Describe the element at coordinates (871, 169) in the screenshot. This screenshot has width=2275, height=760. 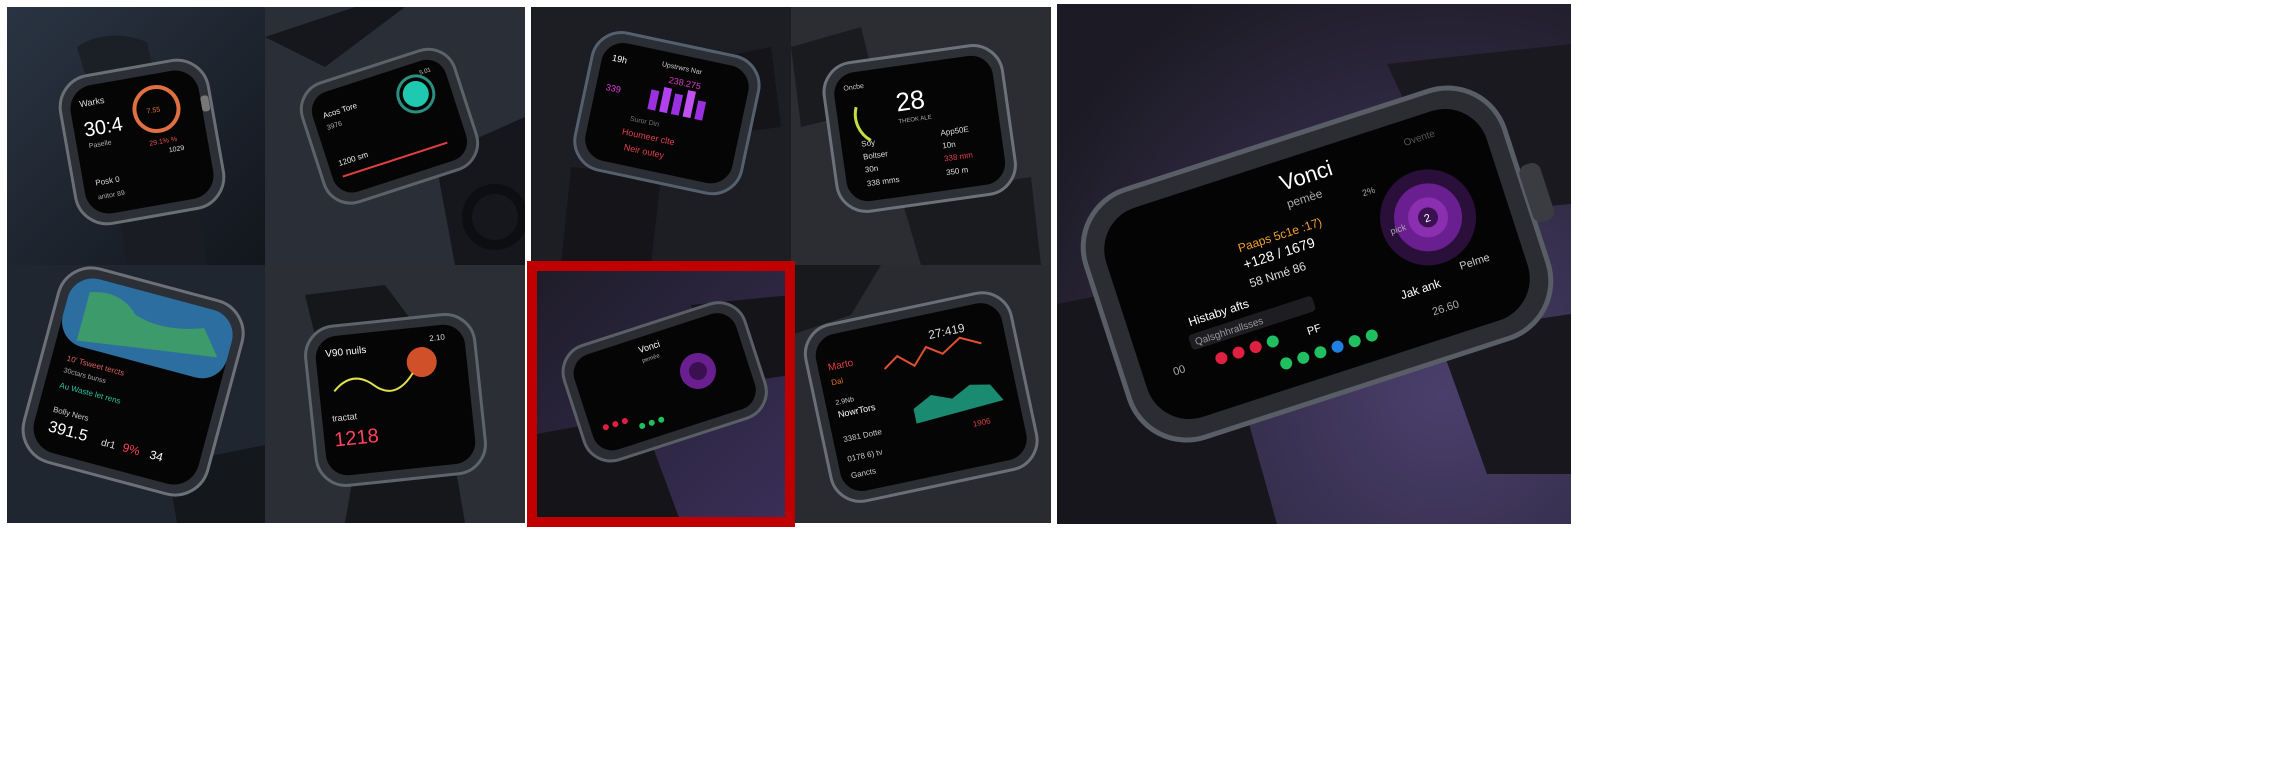
I see `watch-screen-text: 30n` at that location.